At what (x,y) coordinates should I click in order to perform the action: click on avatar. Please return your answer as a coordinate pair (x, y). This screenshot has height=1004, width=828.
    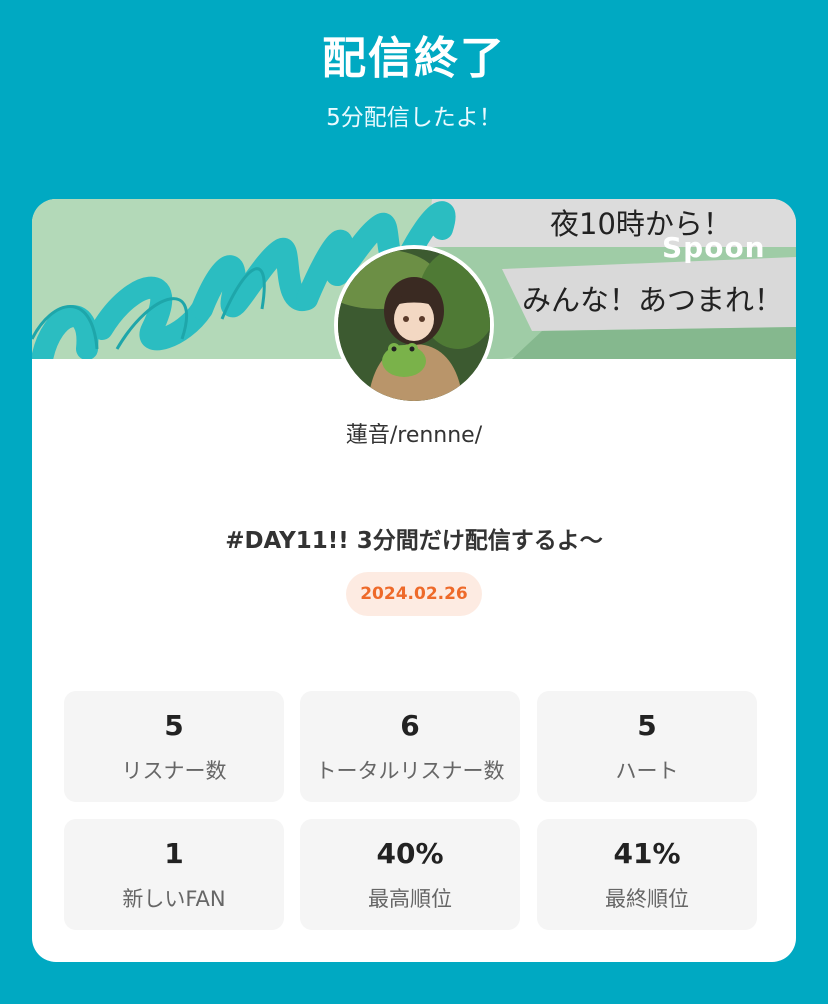
    Looking at the image, I should click on (414, 325).